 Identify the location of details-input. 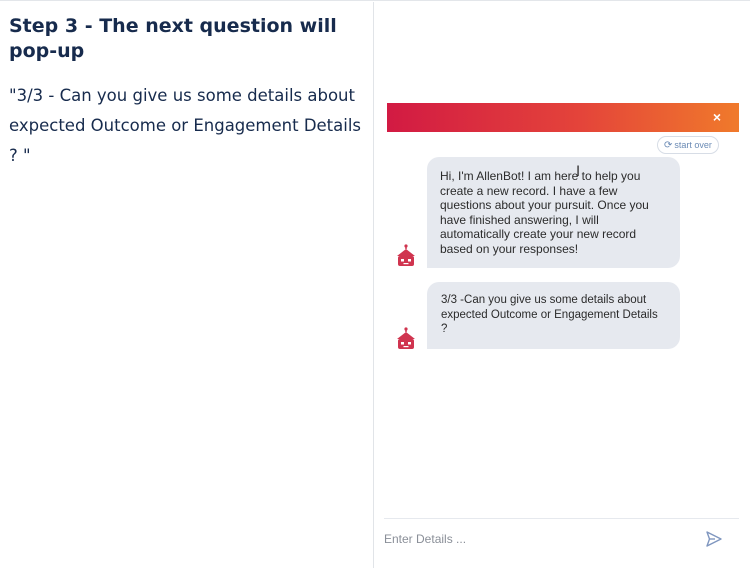
(539, 539).